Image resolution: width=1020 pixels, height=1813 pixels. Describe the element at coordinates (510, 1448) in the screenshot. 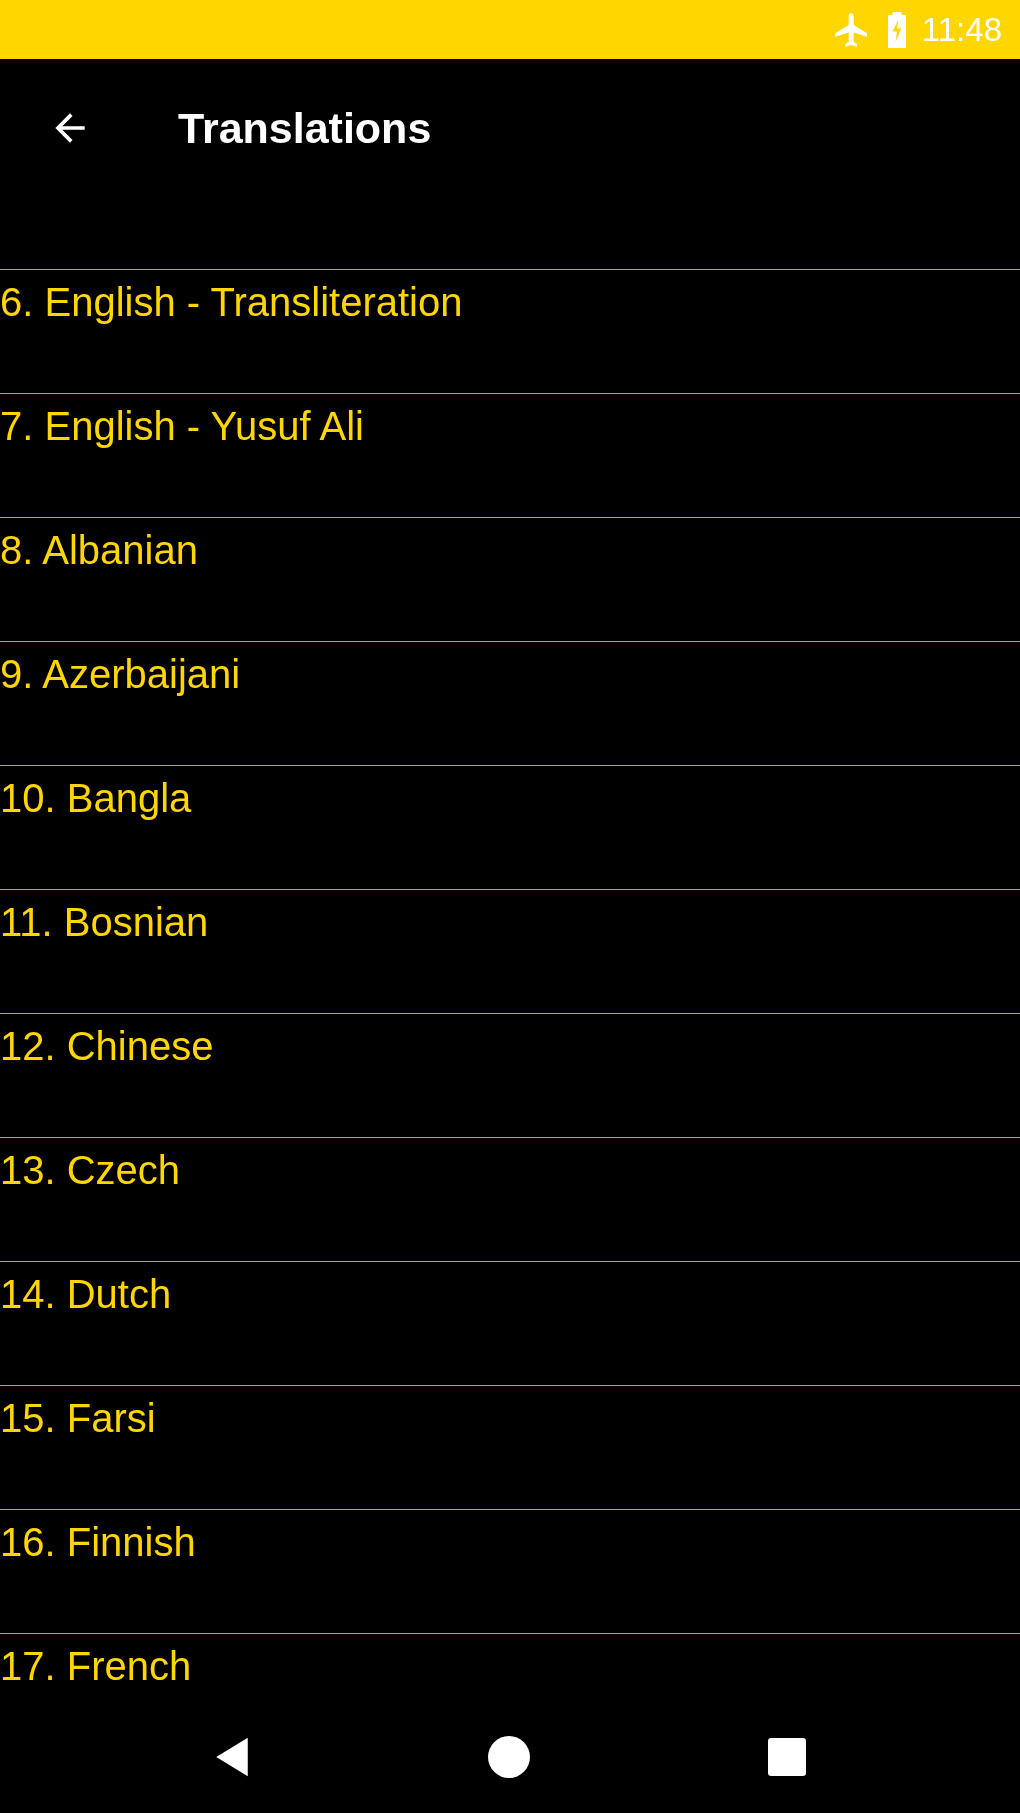

I see `translation-item: 15. Farsi` at that location.